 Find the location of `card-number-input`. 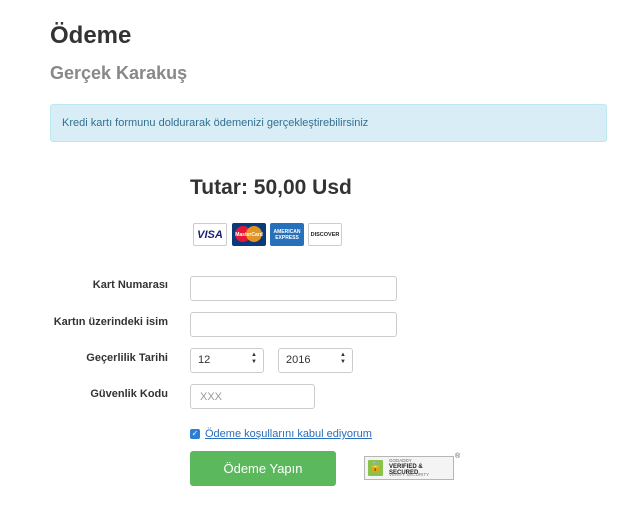

card-number-input is located at coordinates (293, 288).